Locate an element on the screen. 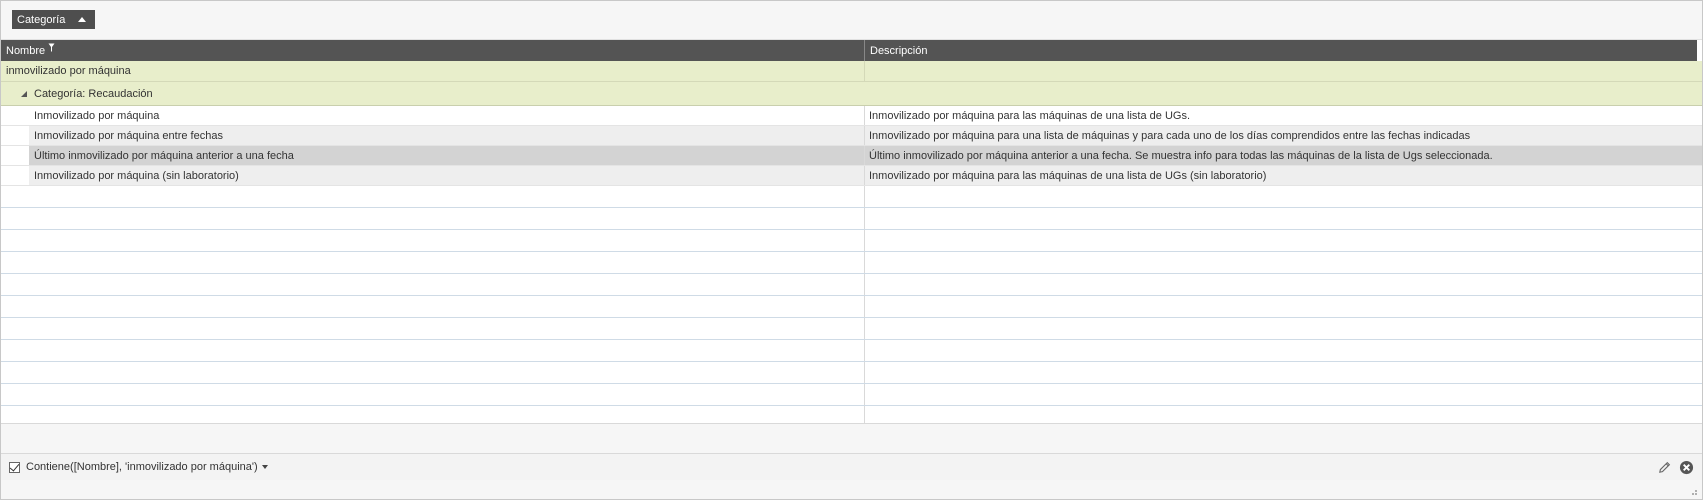 The height and width of the screenshot is (503, 1705). resize-grip-icon is located at coordinates (1693, 491).